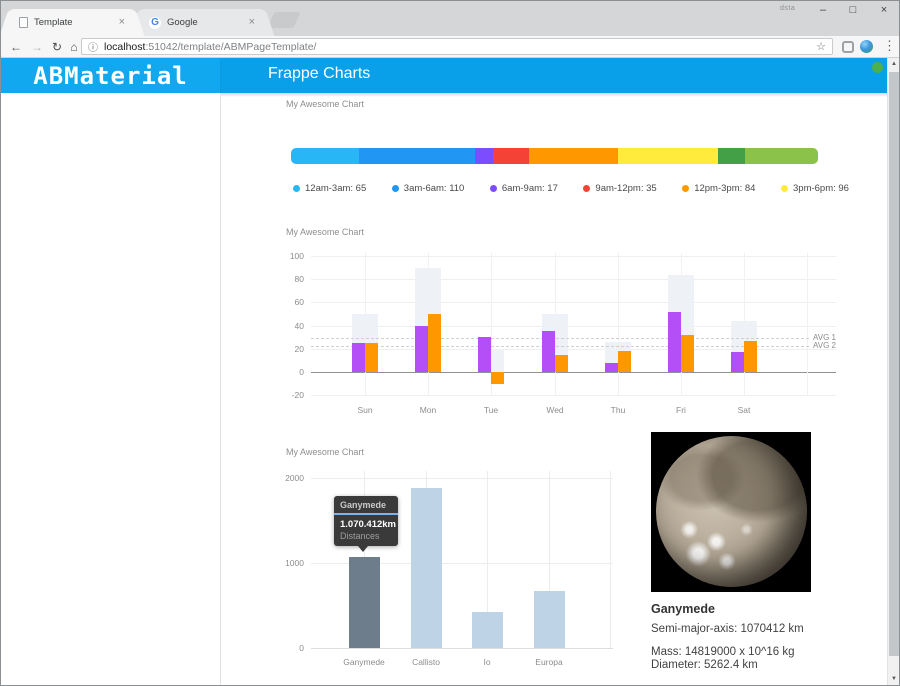 The width and height of the screenshot is (900, 686). I want to click on y-tick-label: 80, so click(299, 279).